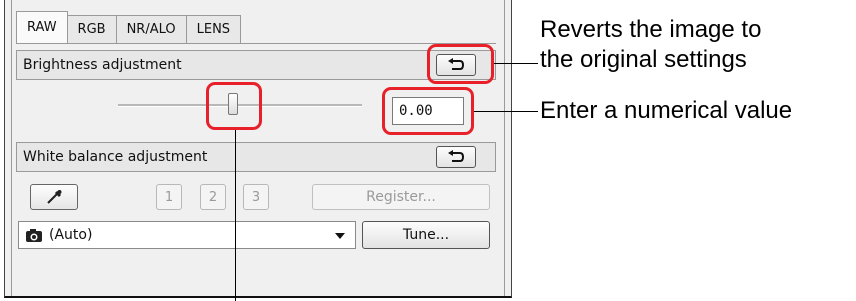 This screenshot has width=856, height=301. What do you see at coordinates (115, 157) in the screenshot?
I see `white-balance-title: White balance adjustment` at bounding box center [115, 157].